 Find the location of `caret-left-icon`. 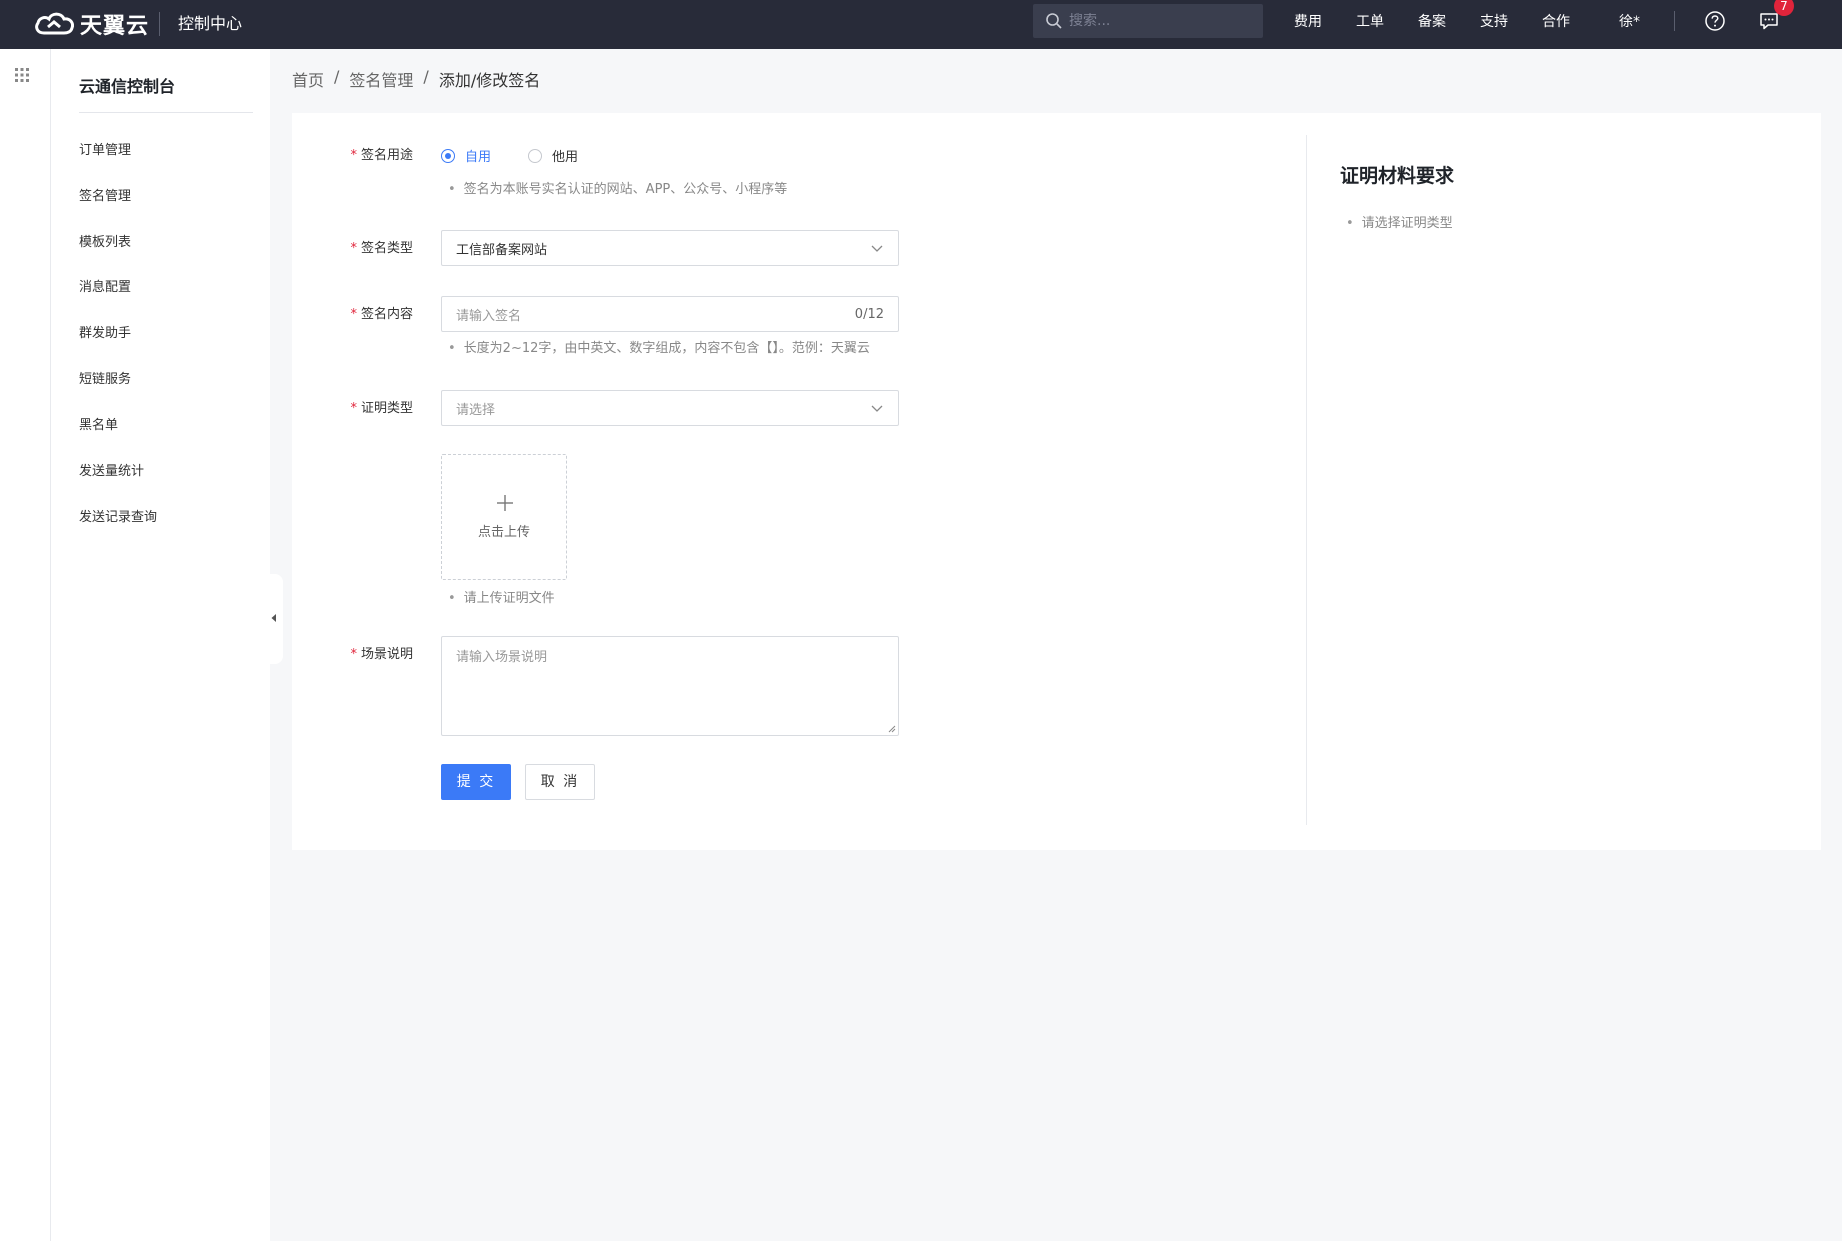

caret-left-icon is located at coordinates (273, 618).